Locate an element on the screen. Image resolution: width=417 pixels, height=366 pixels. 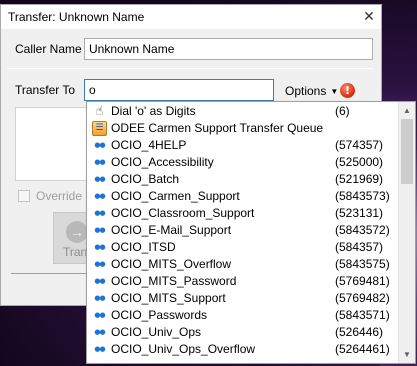
list-item: ☰ ODEE Carmen Support Transfer Queue is located at coordinates (237, 128).